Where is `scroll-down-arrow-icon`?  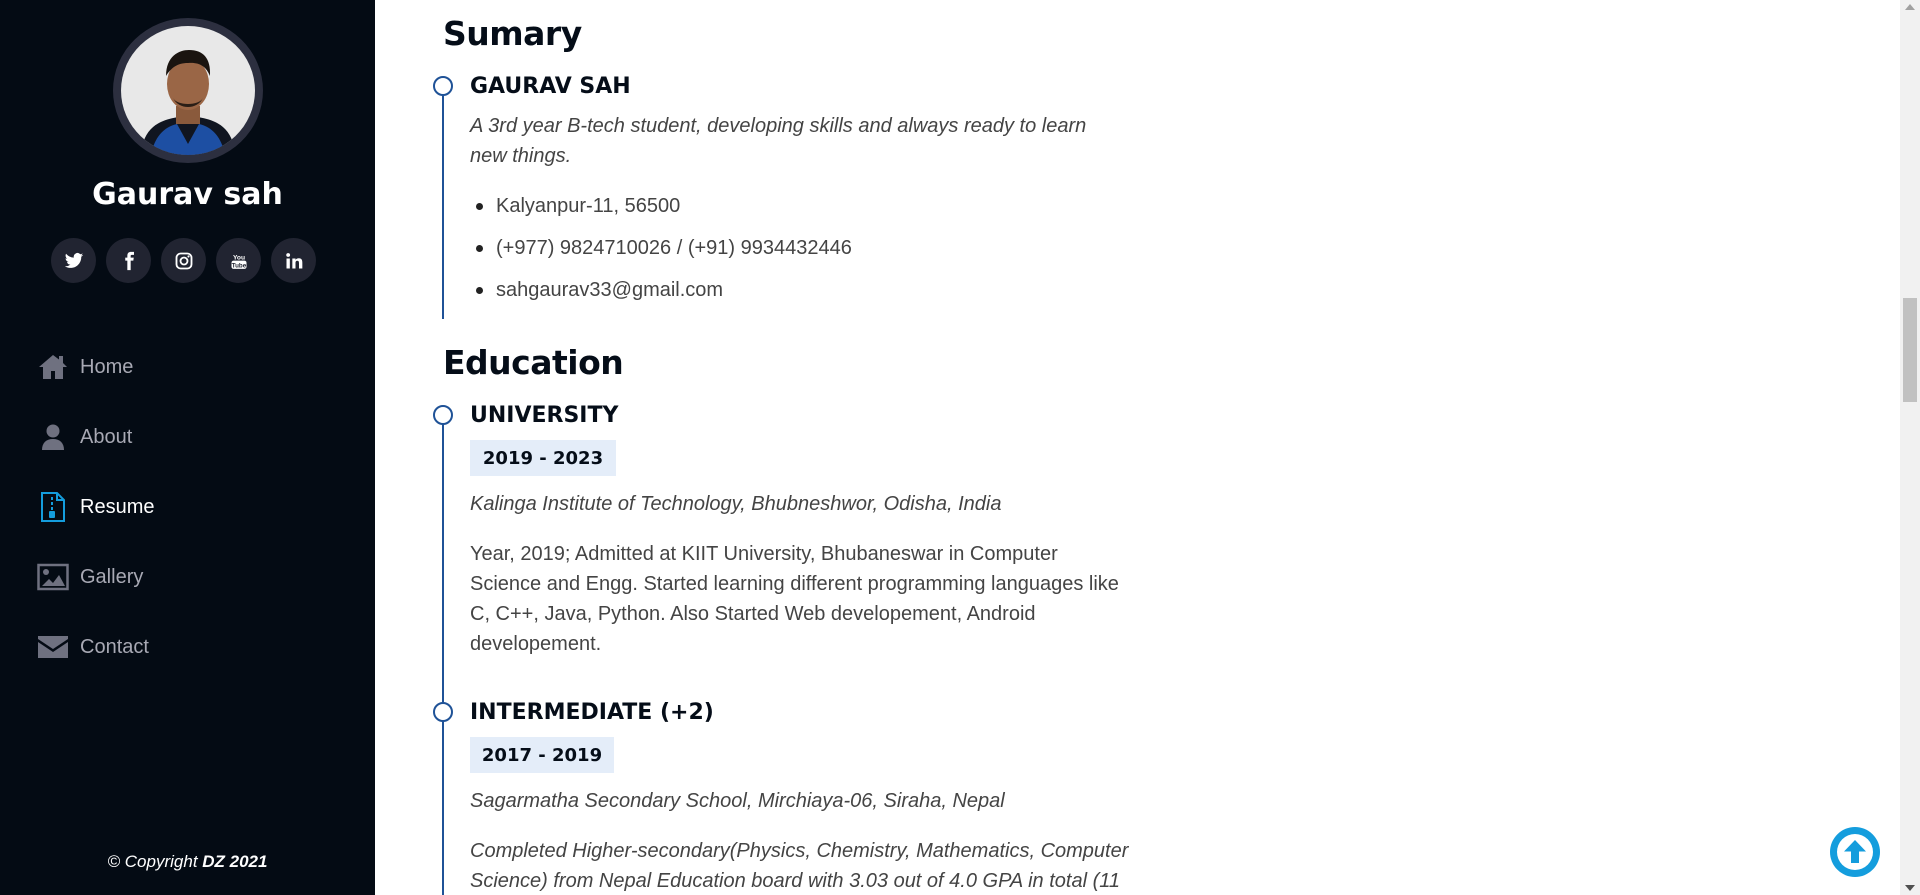 scroll-down-arrow-icon is located at coordinates (1910, 888).